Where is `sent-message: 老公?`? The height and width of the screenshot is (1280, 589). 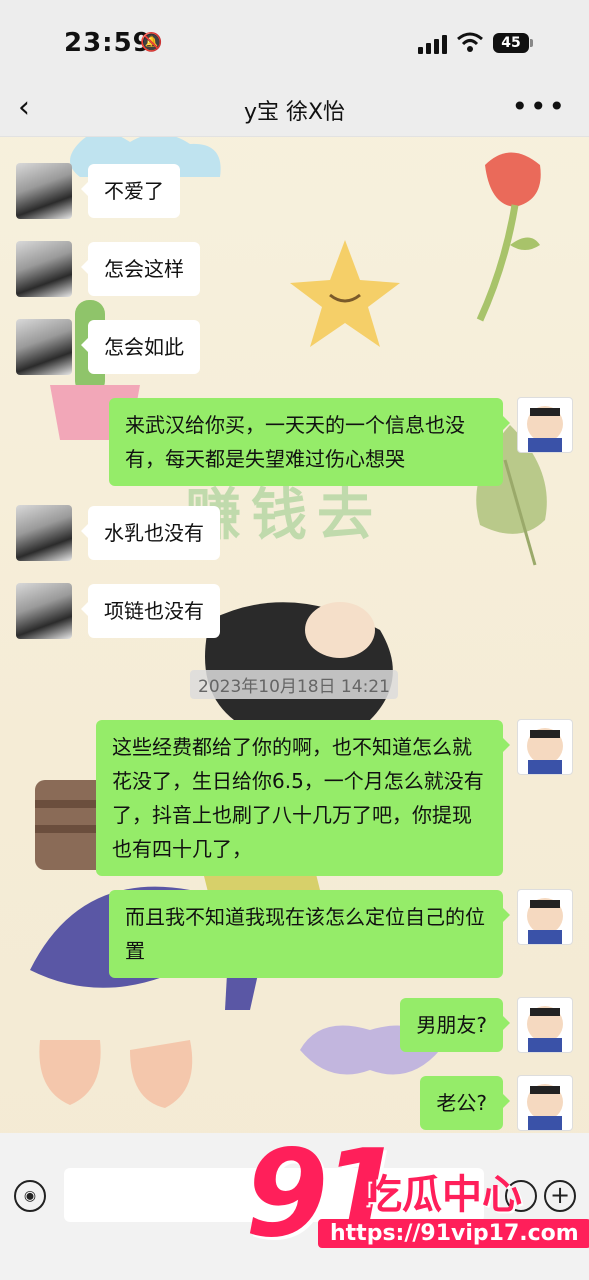
sent-message: 老公? is located at coordinates (465, 1103).